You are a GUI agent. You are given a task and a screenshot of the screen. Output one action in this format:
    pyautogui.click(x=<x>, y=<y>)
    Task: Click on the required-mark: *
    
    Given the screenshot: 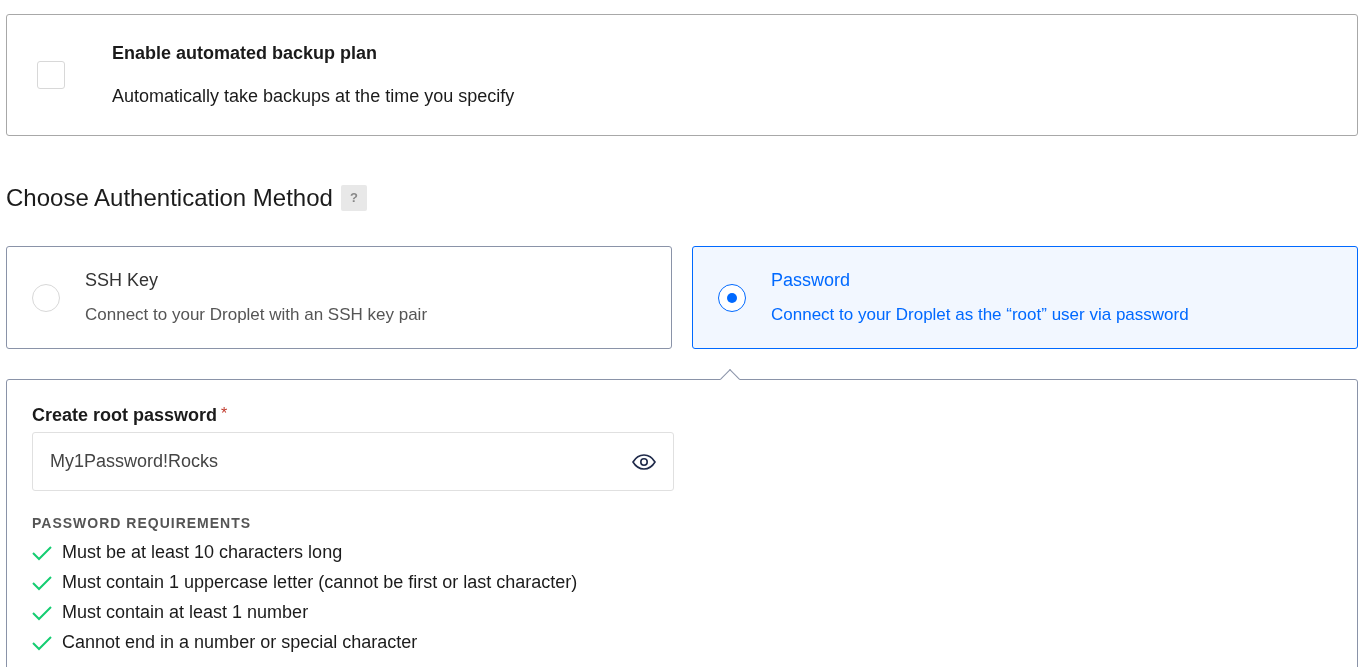 What is the action you would take?
    pyautogui.click(x=224, y=414)
    